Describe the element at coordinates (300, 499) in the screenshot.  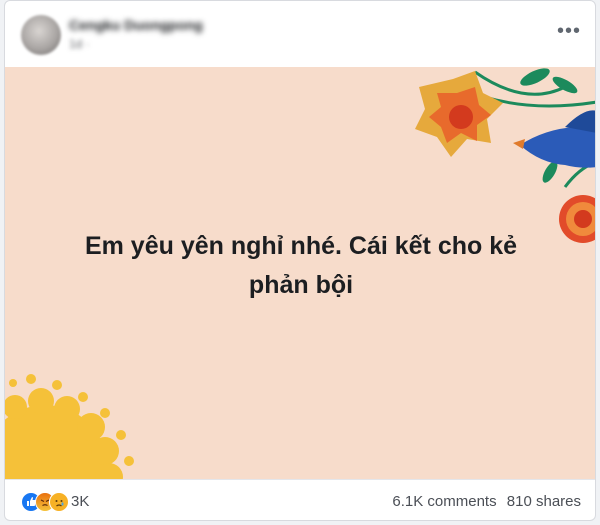
I see `post-footer: 3K 6.1K comments 810 shares` at that location.